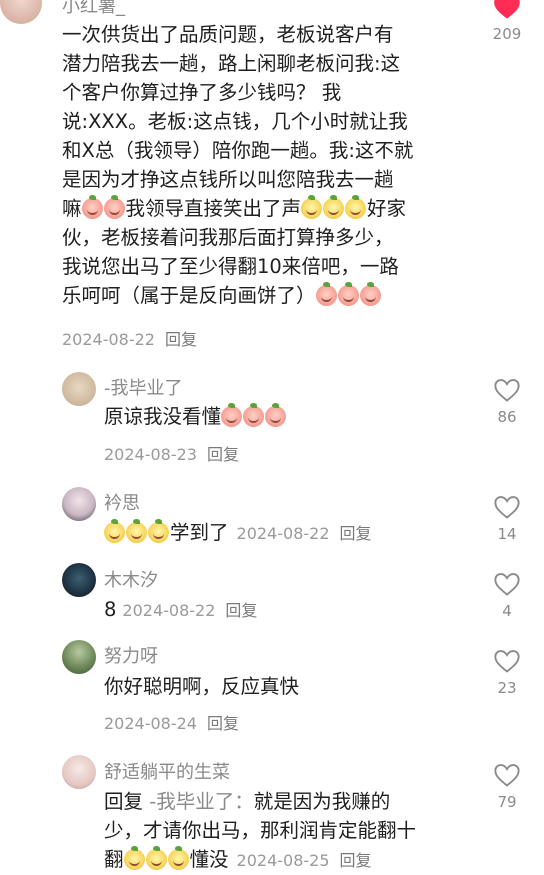  What do you see at coordinates (507, 9) in the screenshot?
I see `heart-filled-icon` at bounding box center [507, 9].